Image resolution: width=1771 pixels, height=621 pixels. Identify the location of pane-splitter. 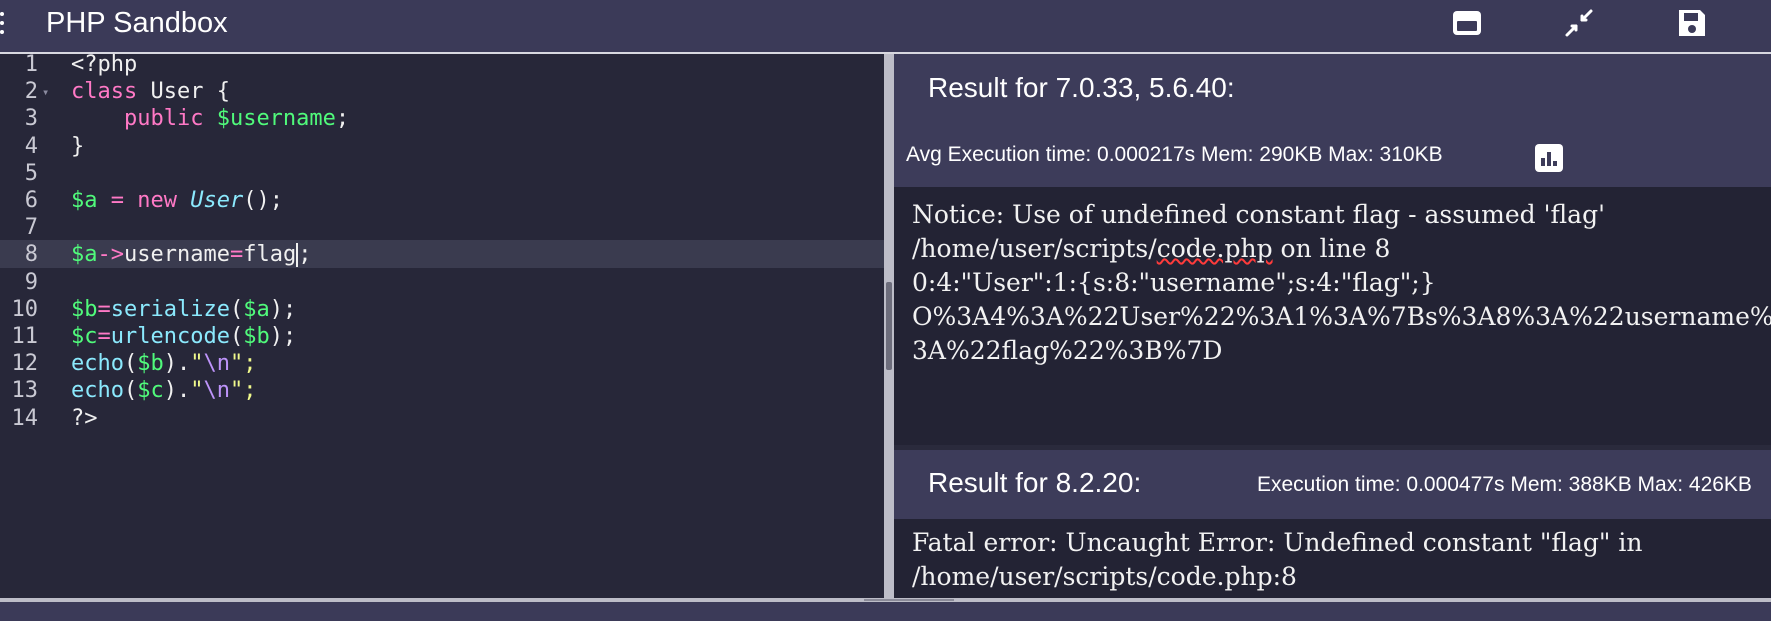
(889, 326).